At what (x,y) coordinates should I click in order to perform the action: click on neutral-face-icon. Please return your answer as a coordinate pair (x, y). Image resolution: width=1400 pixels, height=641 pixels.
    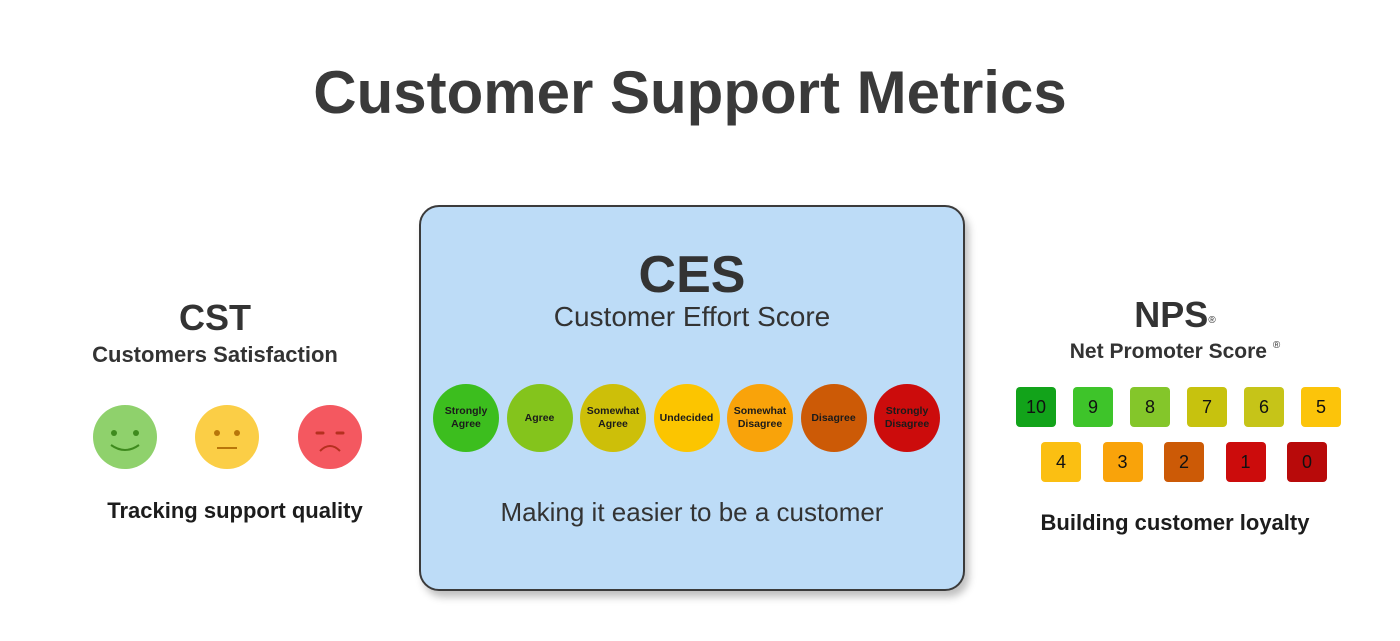
    Looking at the image, I should click on (227, 437).